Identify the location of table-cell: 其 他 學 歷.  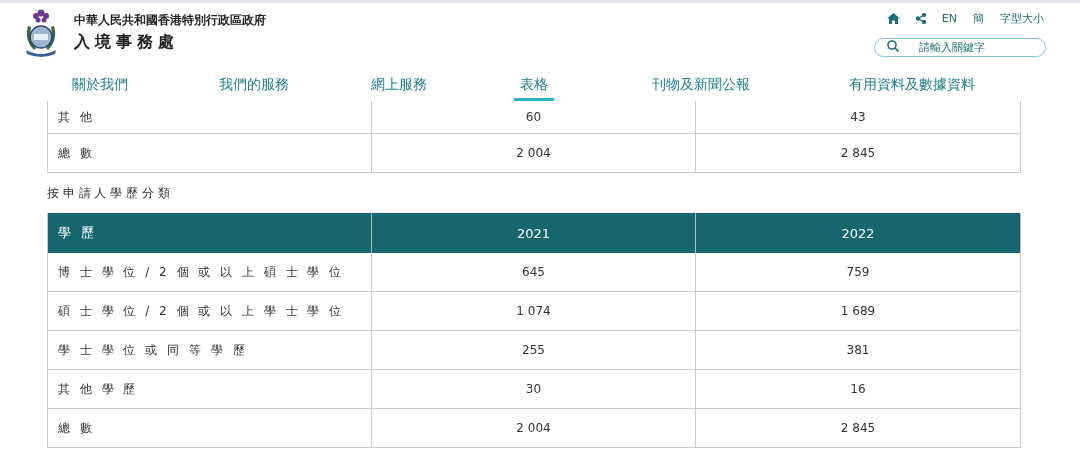
(210, 389).